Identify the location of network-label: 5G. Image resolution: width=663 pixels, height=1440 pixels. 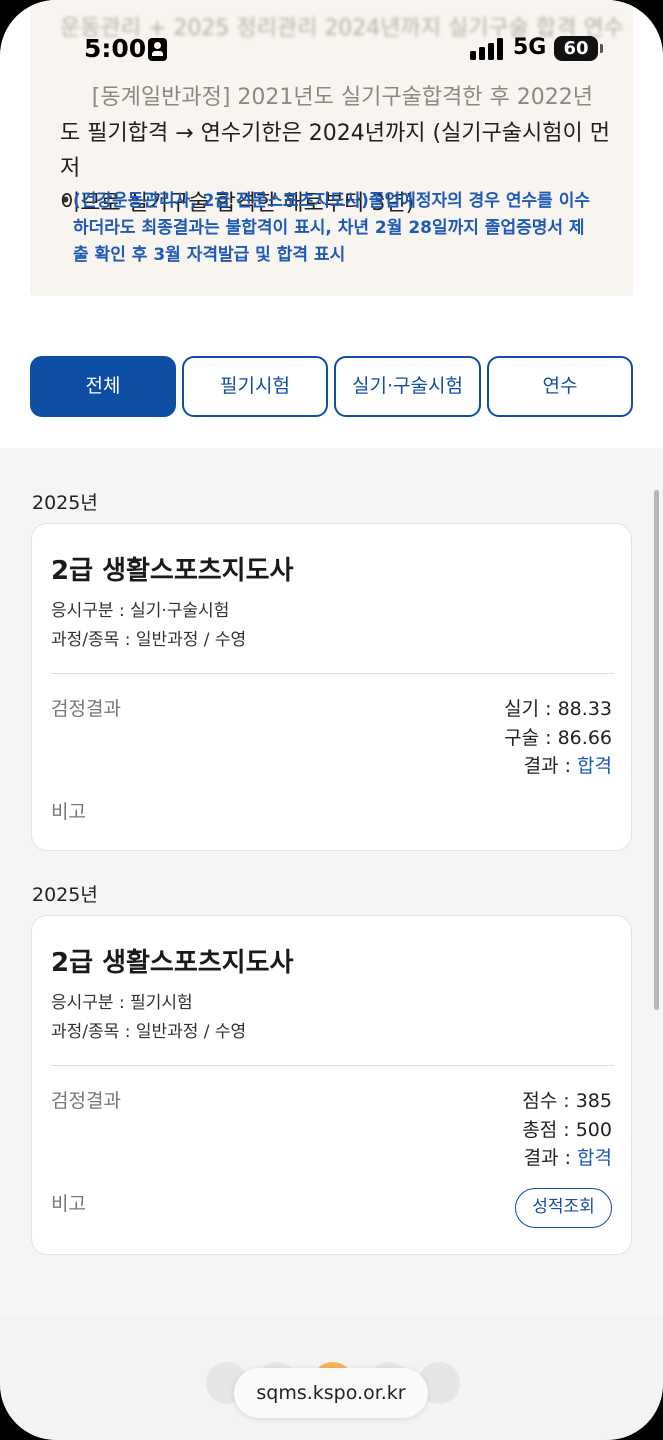
(530, 47).